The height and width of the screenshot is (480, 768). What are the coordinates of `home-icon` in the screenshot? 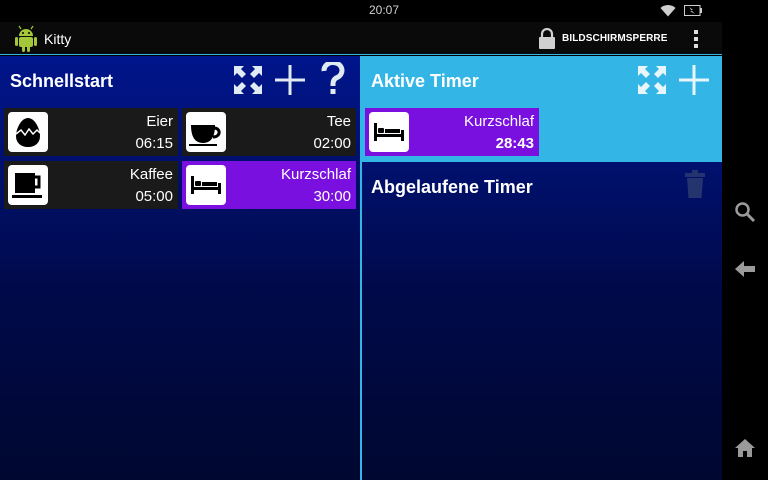 It's located at (745, 448).